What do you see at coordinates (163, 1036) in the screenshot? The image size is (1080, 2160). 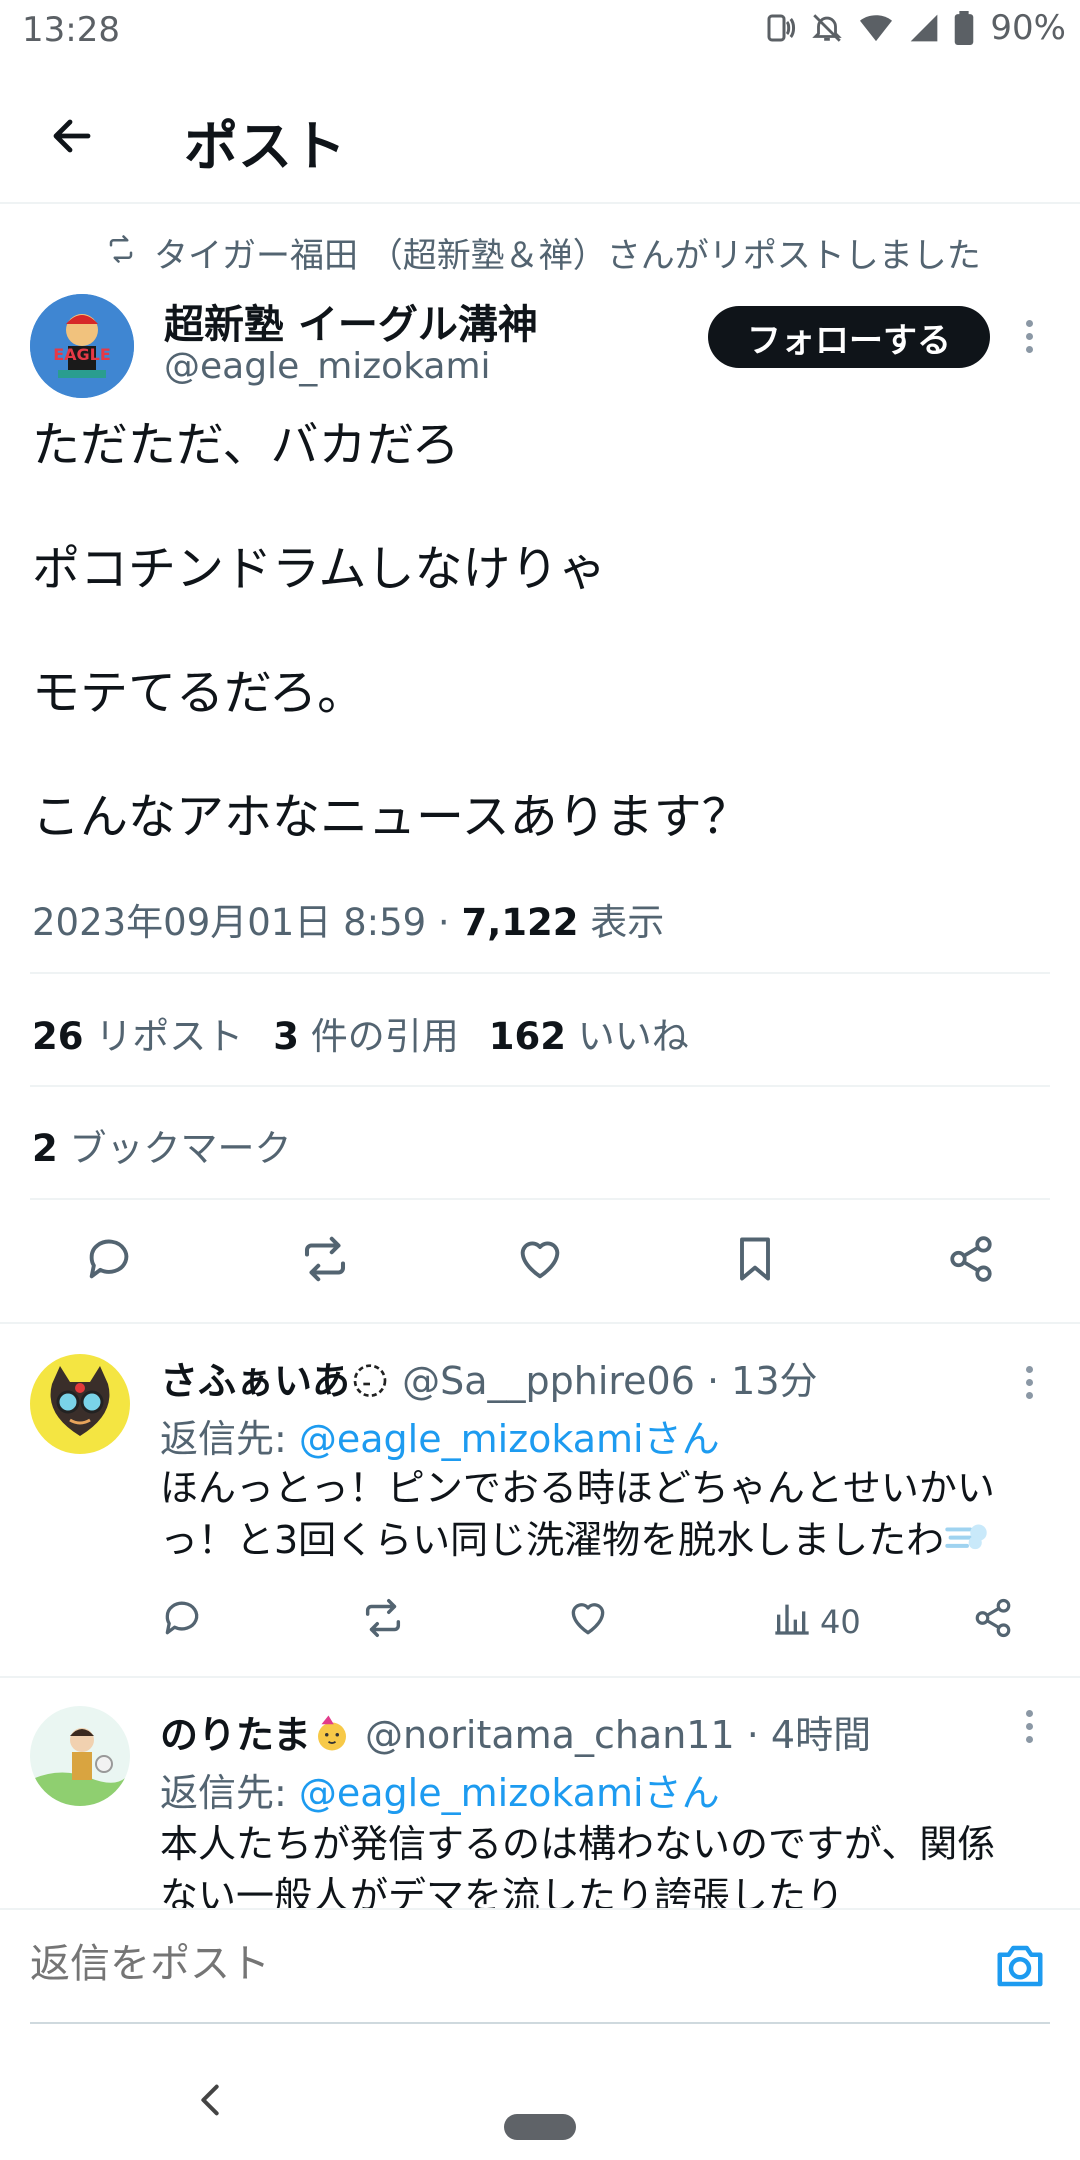 I see `reposts-label: リポスト` at bounding box center [163, 1036].